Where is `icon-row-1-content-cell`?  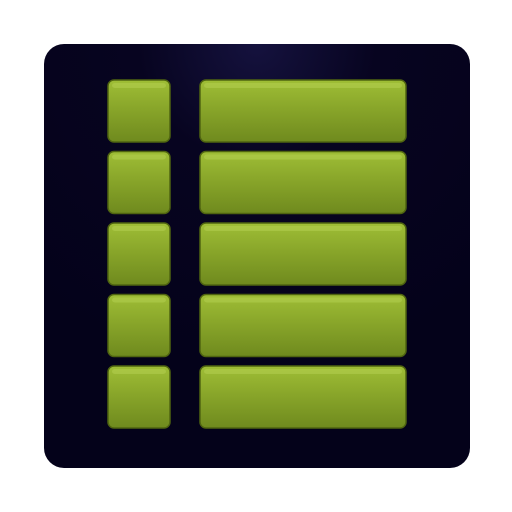
icon-row-1-content-cell is located at coordinates (303, 111).